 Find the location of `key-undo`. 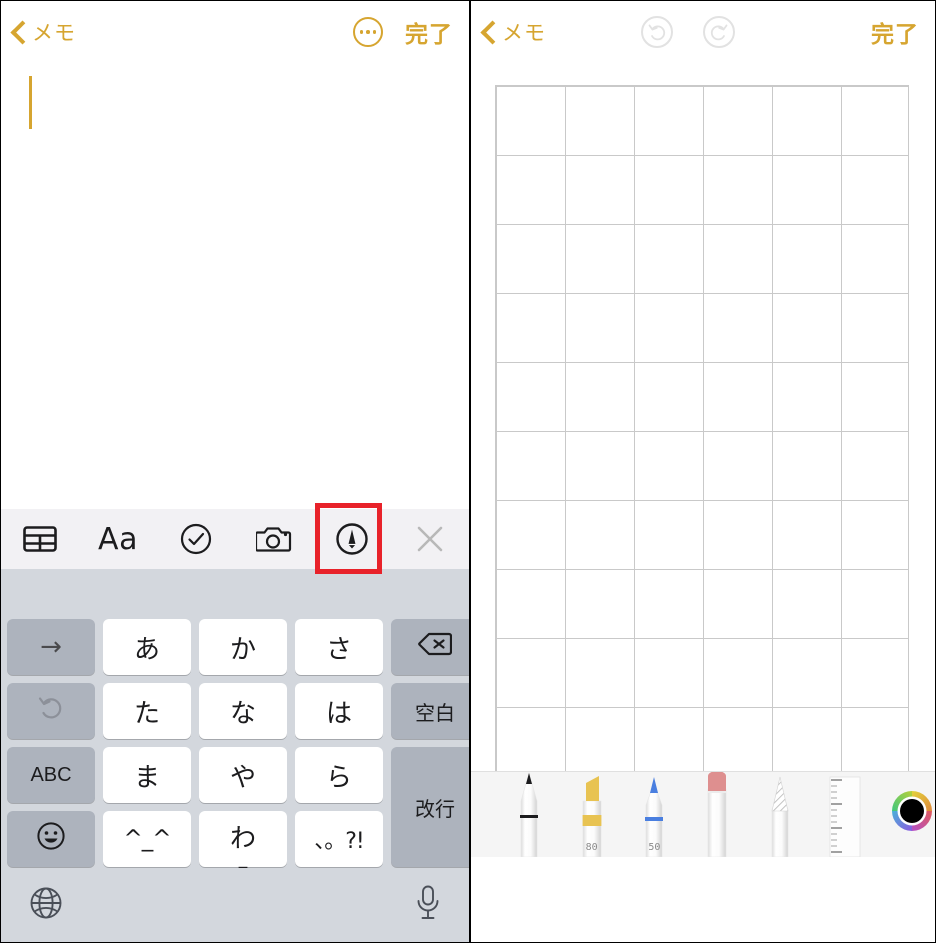

key-undo is located at coordinates (51, 711).